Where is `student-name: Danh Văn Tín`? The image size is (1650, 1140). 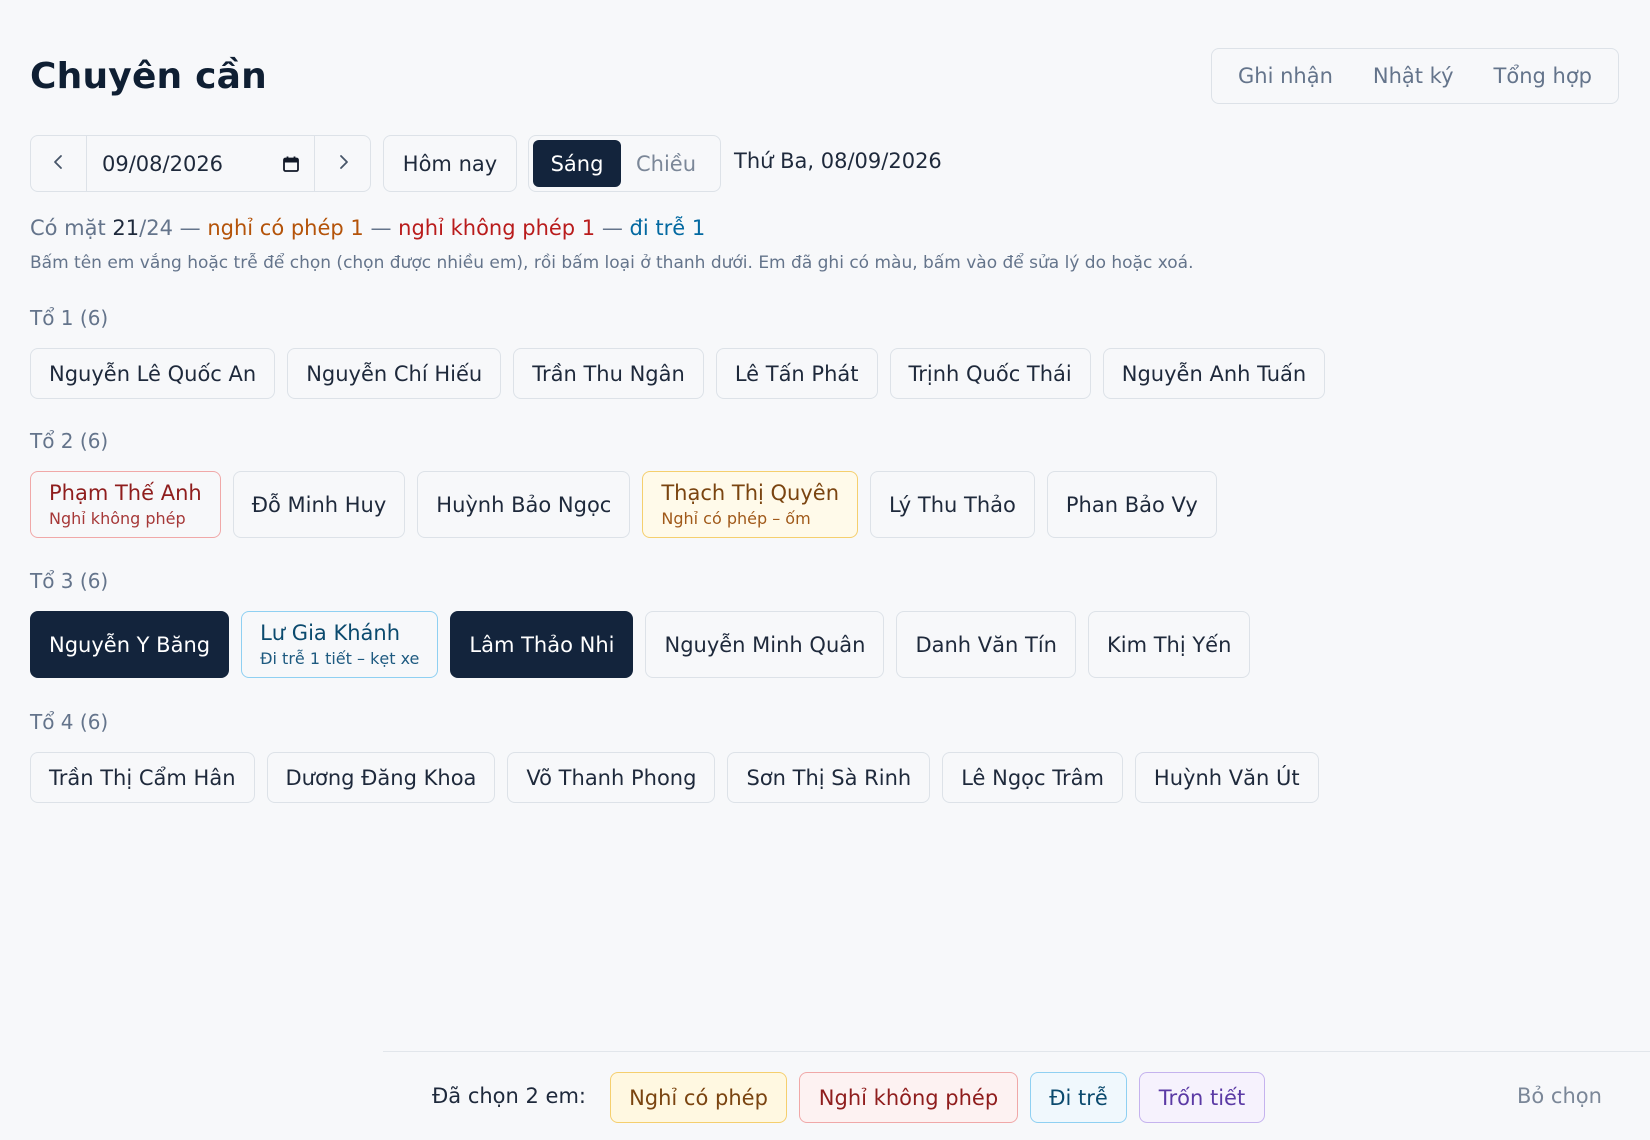 student-name: Danh Văn Tín is located at coordinates (986, 644).